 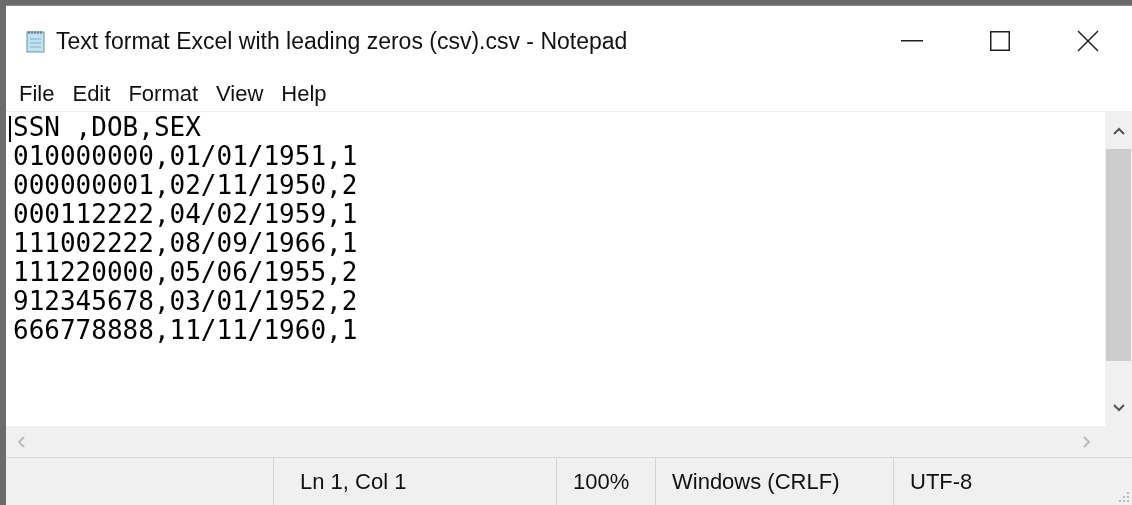 I want to click on text-line: SSN ,DOB,SEX, so click(x=107, y=127).